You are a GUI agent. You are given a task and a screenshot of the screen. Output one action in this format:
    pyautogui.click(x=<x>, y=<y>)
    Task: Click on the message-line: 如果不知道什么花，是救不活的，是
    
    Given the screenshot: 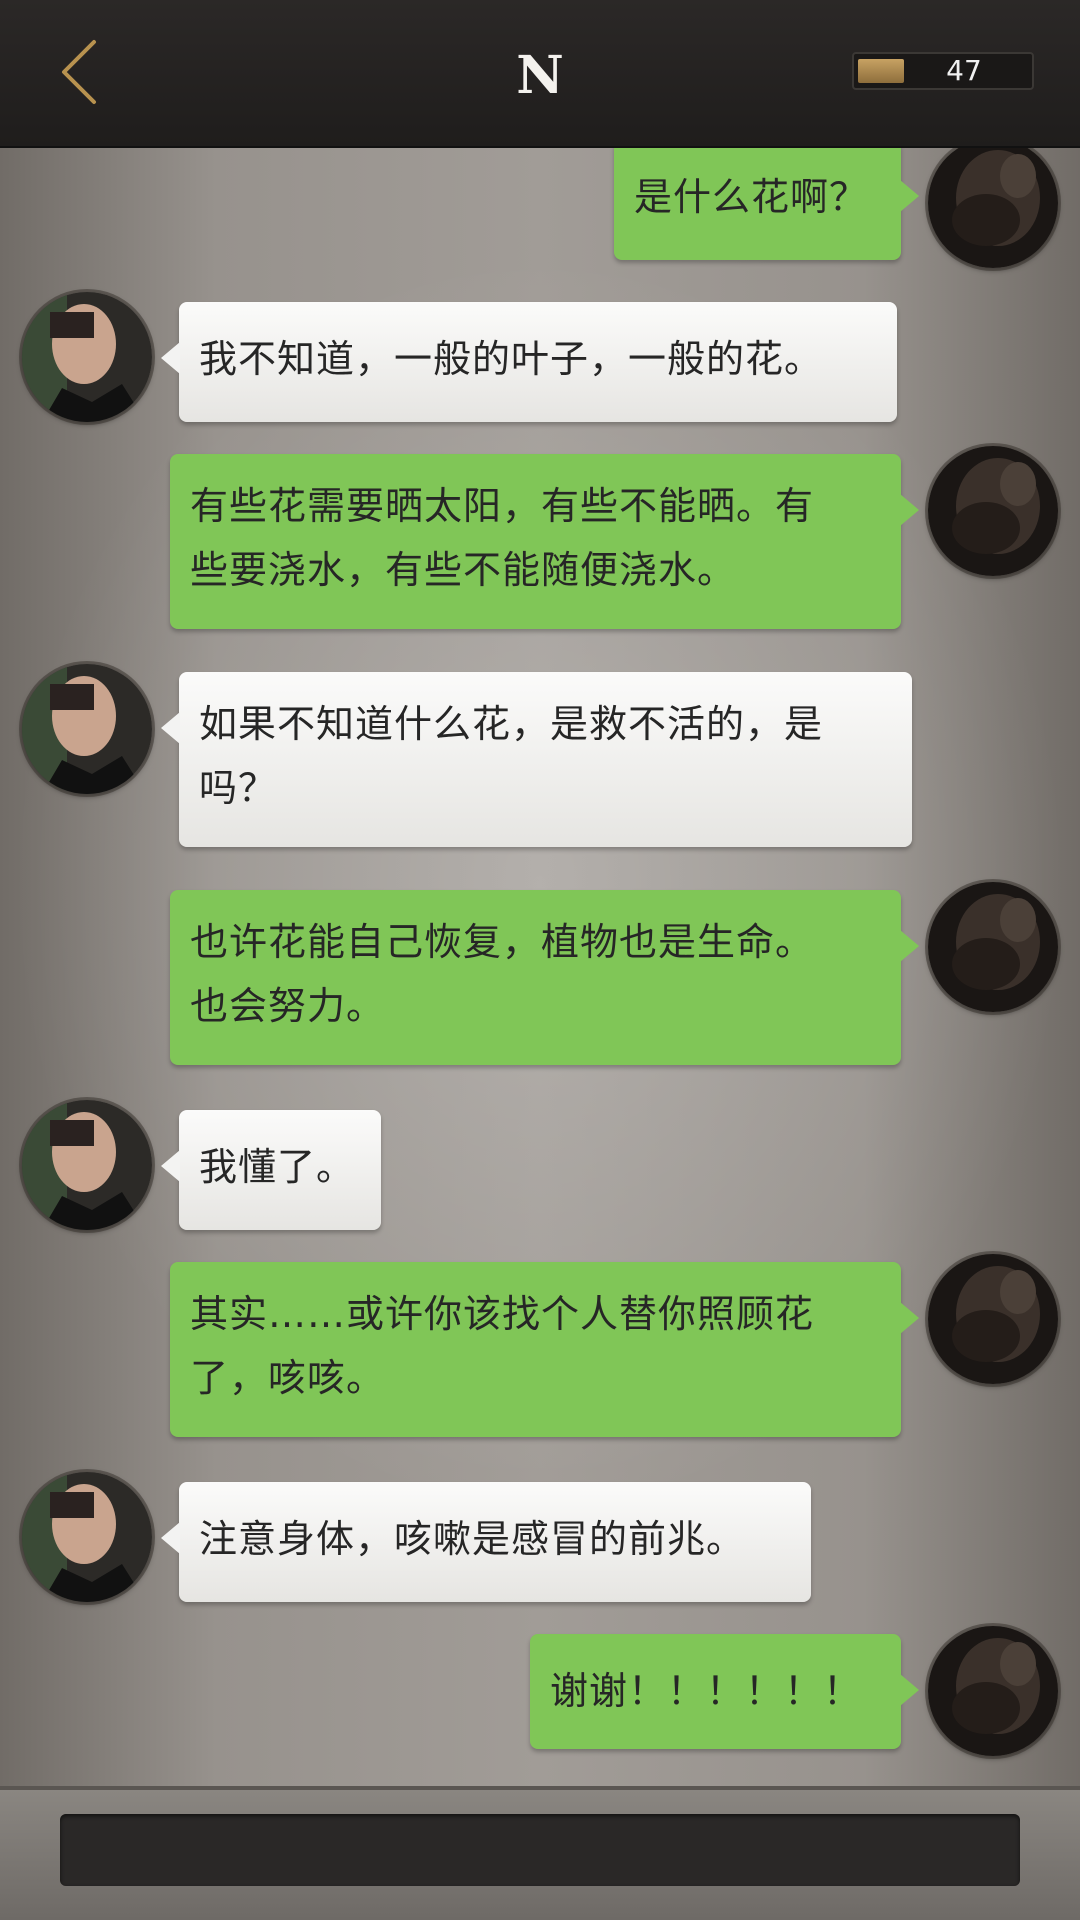 What is the action you would take?
    pyautogui.click(x=511, y=724)
    